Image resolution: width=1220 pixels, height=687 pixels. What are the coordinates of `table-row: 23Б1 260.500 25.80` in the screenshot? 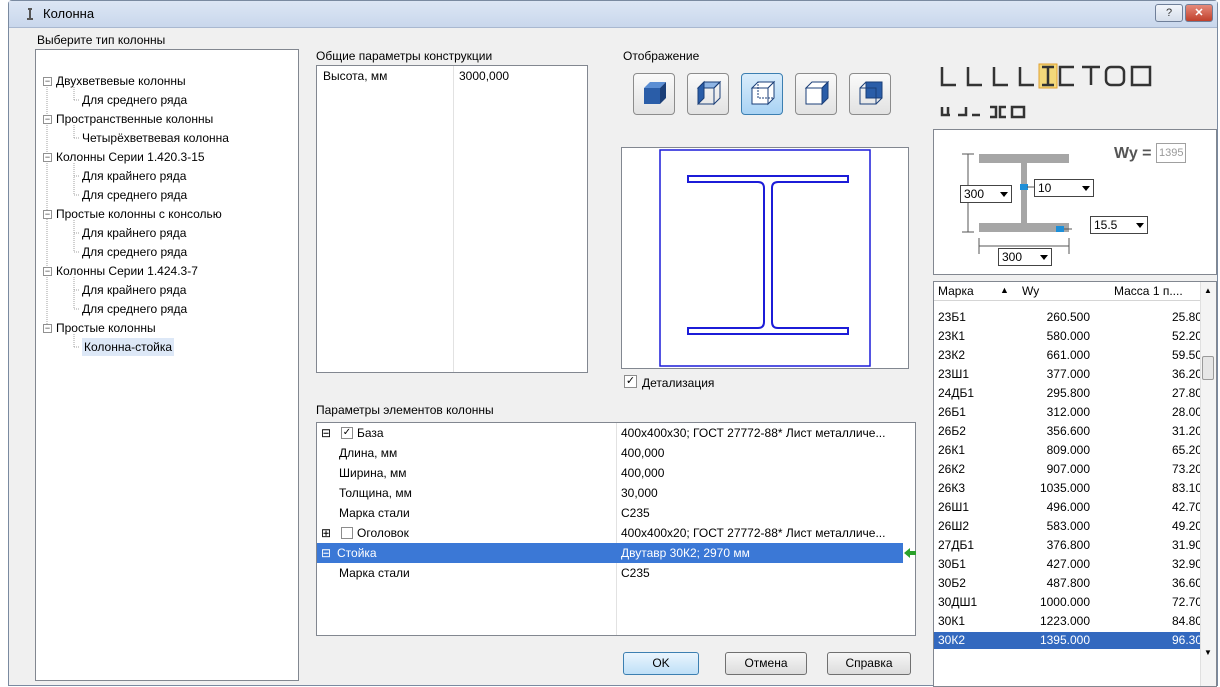 It's located at (1068, 317).